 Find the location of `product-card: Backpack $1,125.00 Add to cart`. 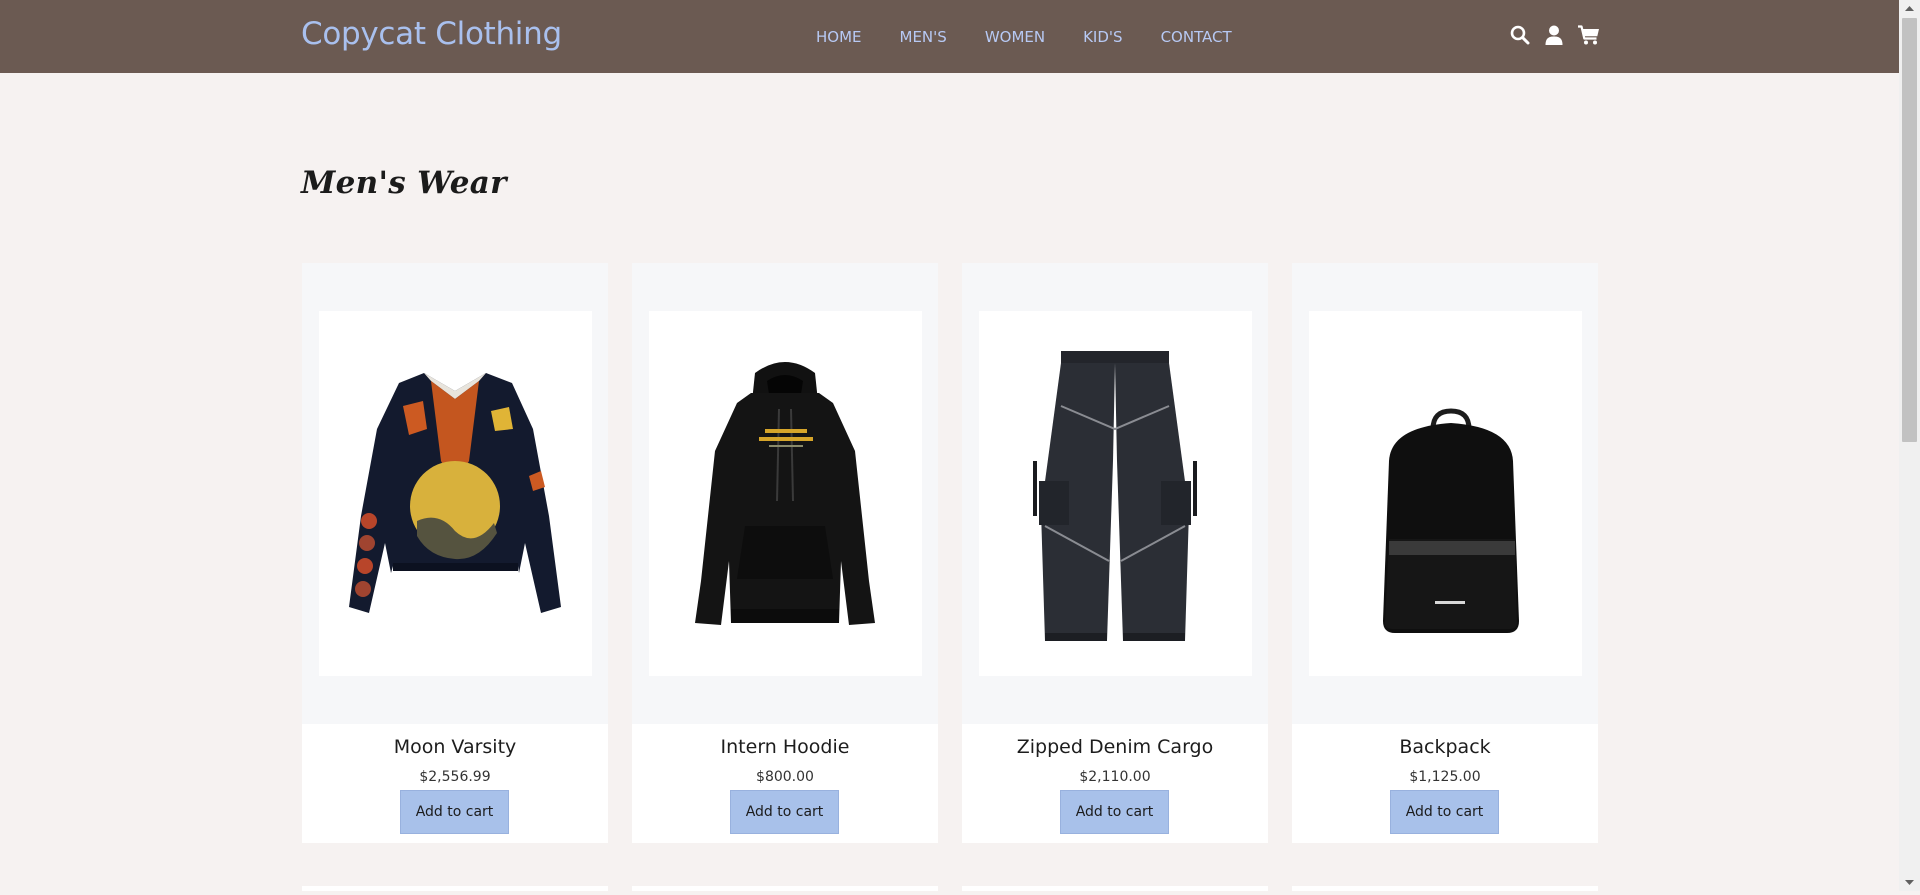

product-card: Backpack $1,125.00 Add to cart is located at coordinates (1445, 553).